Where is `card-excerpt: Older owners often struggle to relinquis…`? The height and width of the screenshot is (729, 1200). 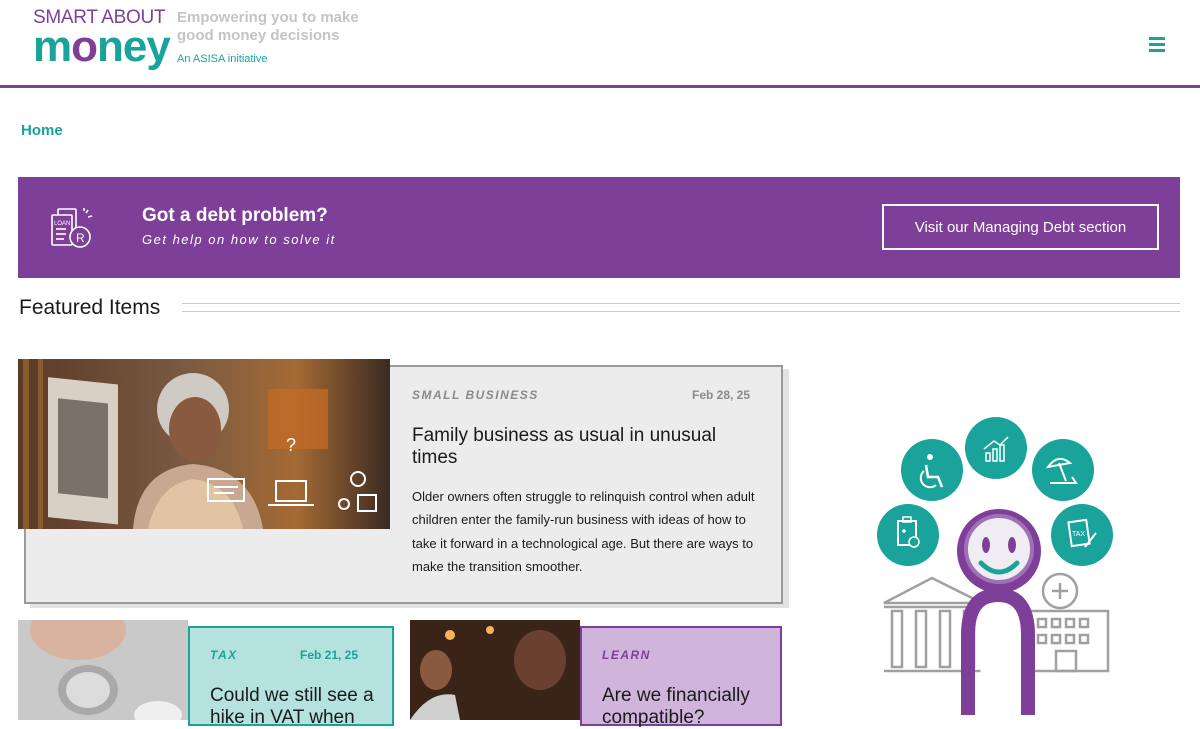 card-excerpt: Older owners often struggle to relinquis… is located at coordinates (583, 531).